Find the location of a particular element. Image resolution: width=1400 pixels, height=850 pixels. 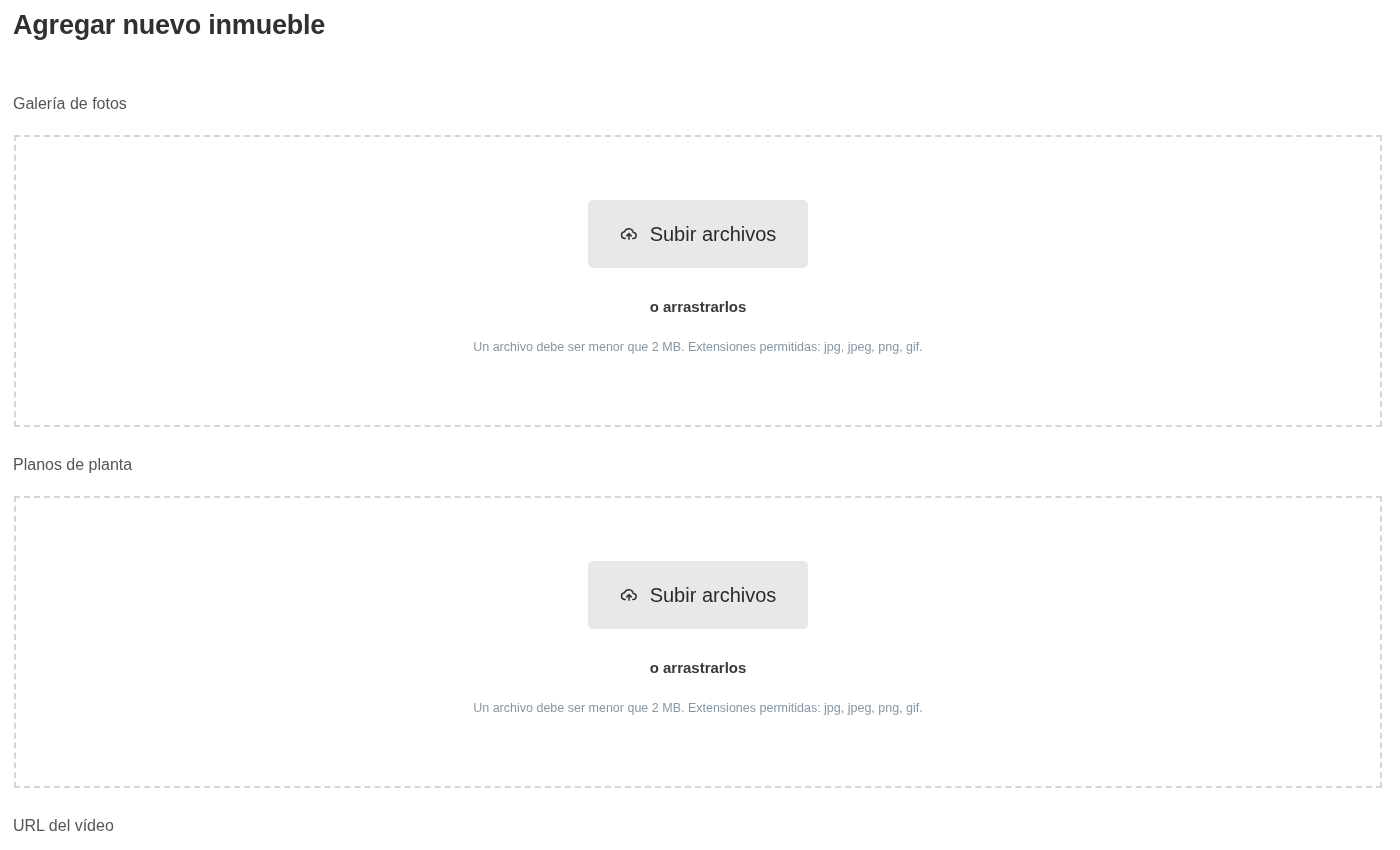

field-label: Galería de fotos is located at coordinates (70, 104).